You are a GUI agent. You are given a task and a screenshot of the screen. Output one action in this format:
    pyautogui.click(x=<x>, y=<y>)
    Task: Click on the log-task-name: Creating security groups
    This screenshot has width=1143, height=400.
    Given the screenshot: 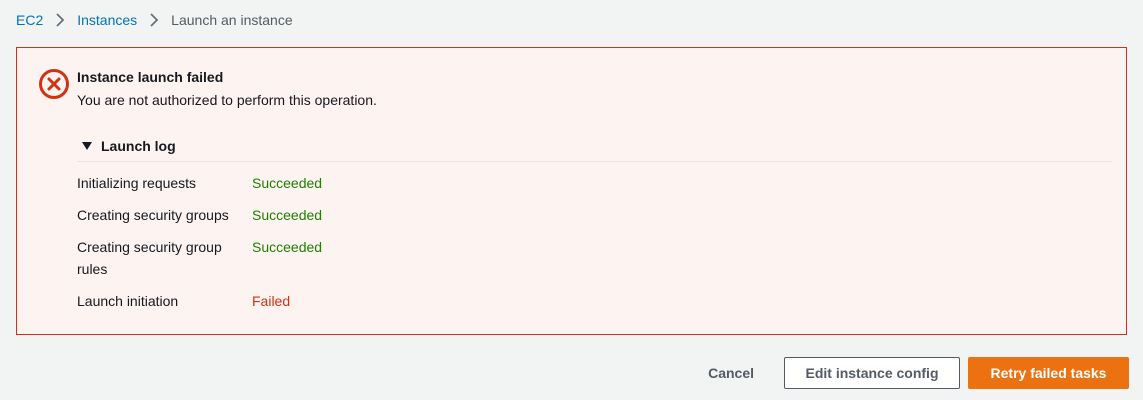 What is the action you would take?
    pyautogui.click(x=153, y=215)
    